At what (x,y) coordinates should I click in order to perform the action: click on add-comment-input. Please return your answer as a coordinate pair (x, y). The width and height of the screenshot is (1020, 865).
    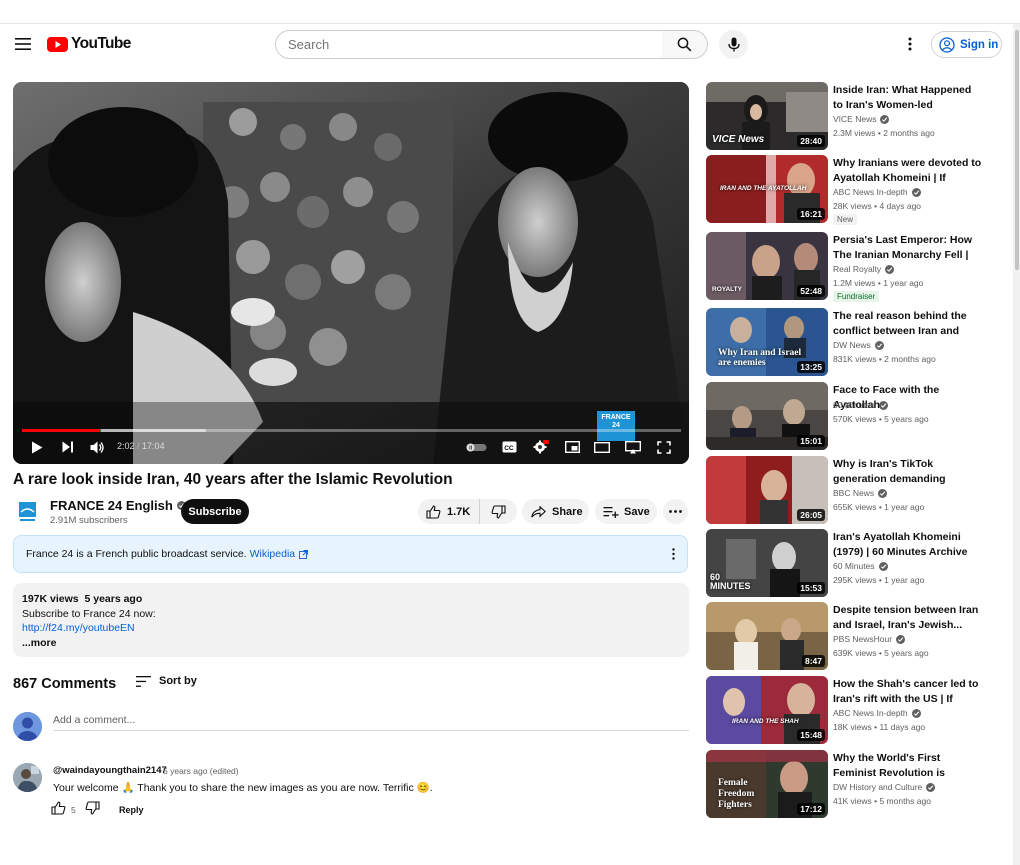
    Looking at the image, I should click on (371, 720).